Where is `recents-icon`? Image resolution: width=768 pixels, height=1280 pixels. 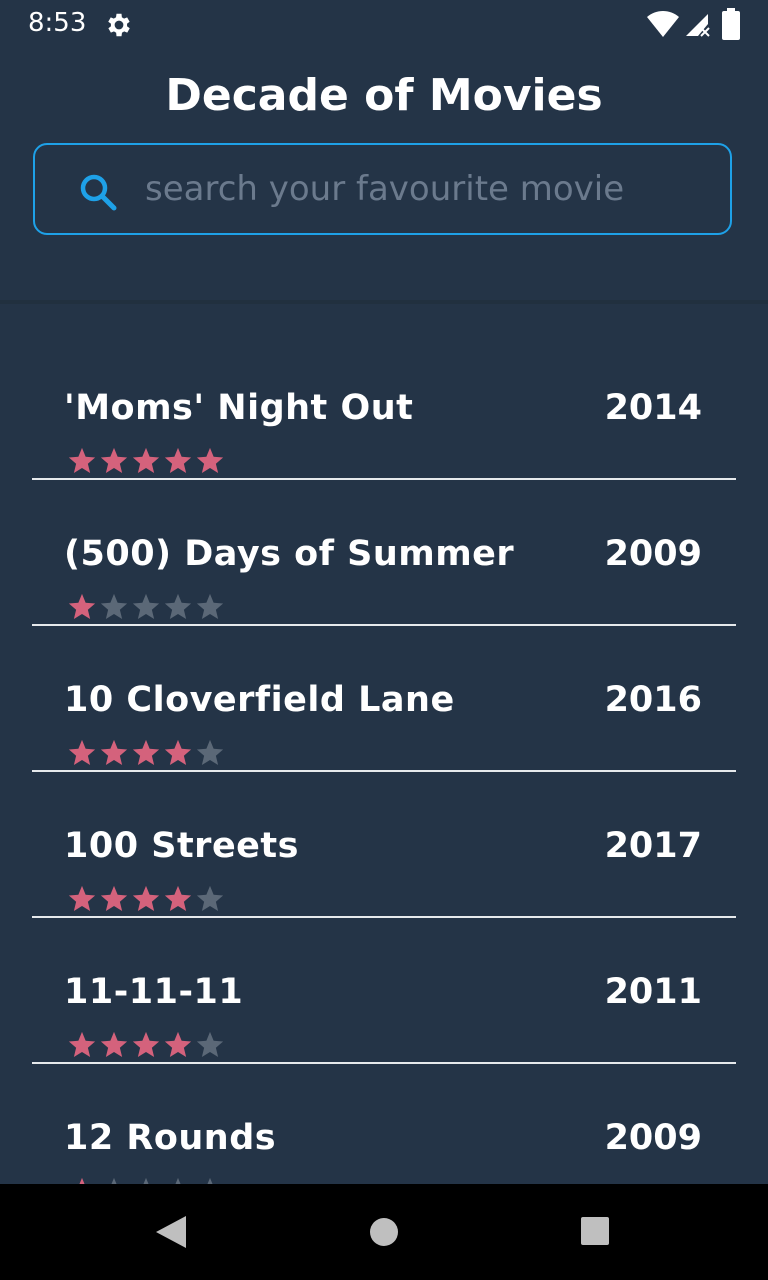 recents-icon is located at coordinates (595, 1231).